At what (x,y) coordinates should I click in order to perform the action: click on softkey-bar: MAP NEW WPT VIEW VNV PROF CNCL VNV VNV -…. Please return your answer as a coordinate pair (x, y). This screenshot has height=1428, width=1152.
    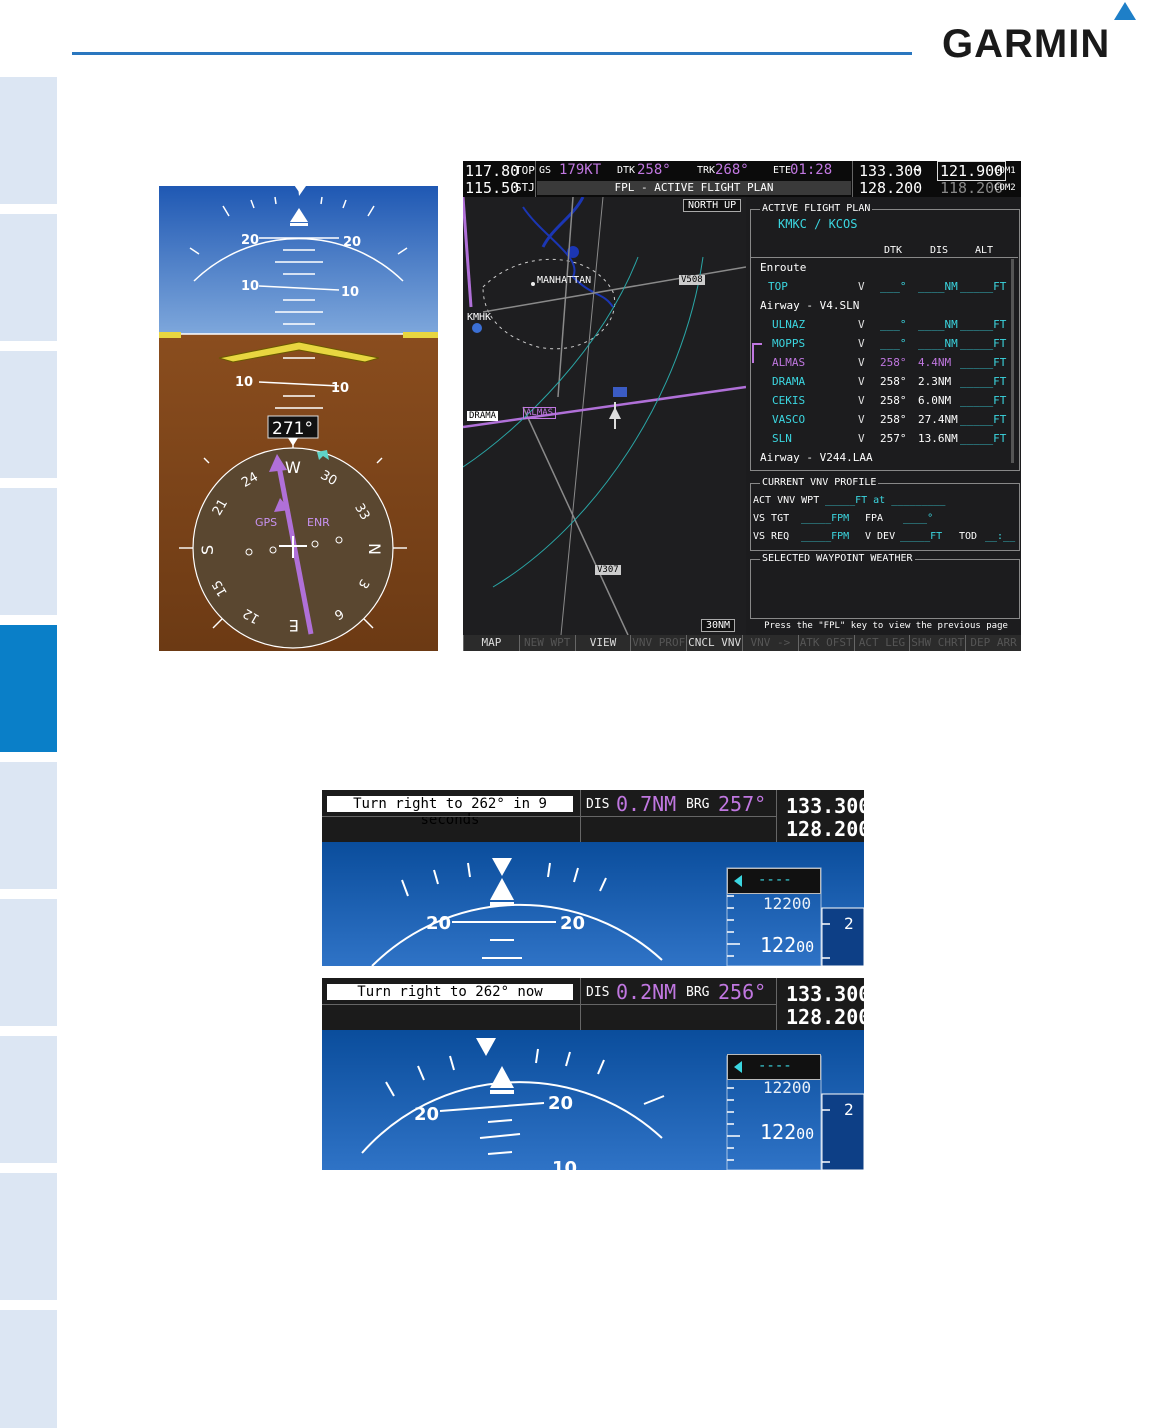
    Looking at the image, I should click on (742, 643).